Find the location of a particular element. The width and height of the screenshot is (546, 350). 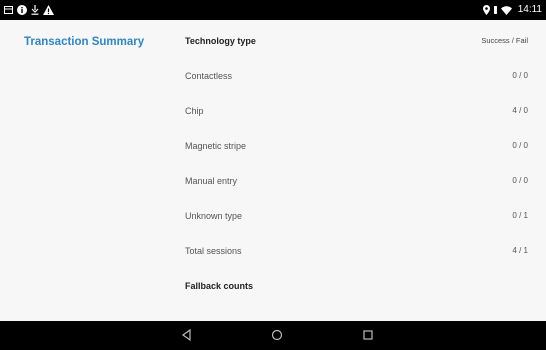

message-icon is located at coordinates (8, 10).